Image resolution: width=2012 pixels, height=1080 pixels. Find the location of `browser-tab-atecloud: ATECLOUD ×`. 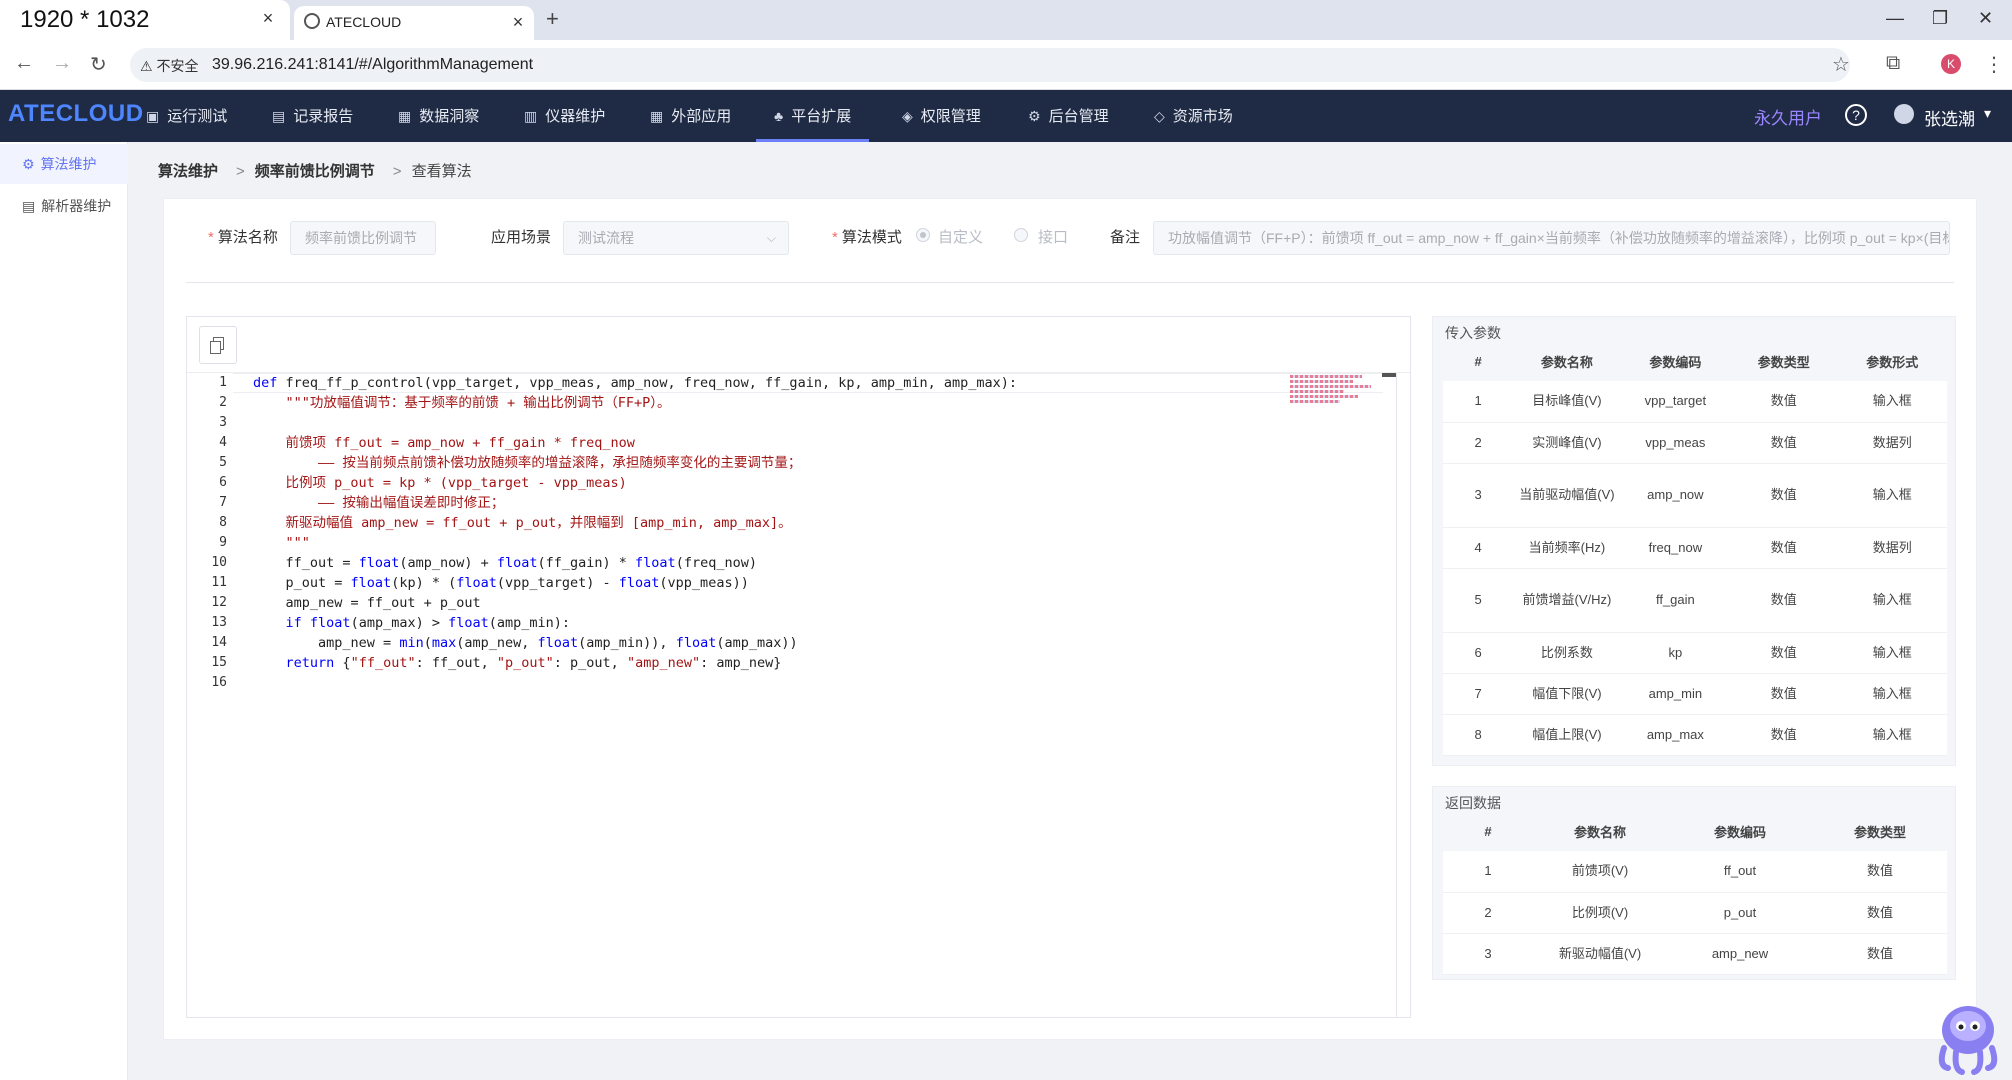

browser-tab-atecloud: ATECLOUD × is located at coordinates (414, 23).